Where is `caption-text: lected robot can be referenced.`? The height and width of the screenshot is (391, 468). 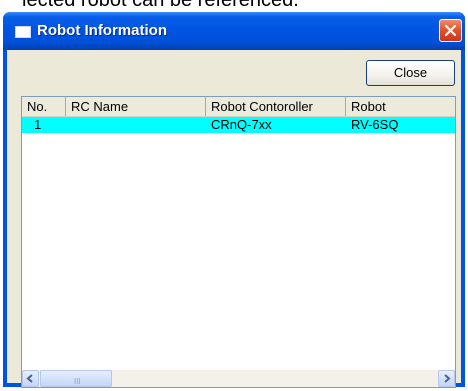
caption-text: lected robot can be referenced. is located at coordinates (160, 5).